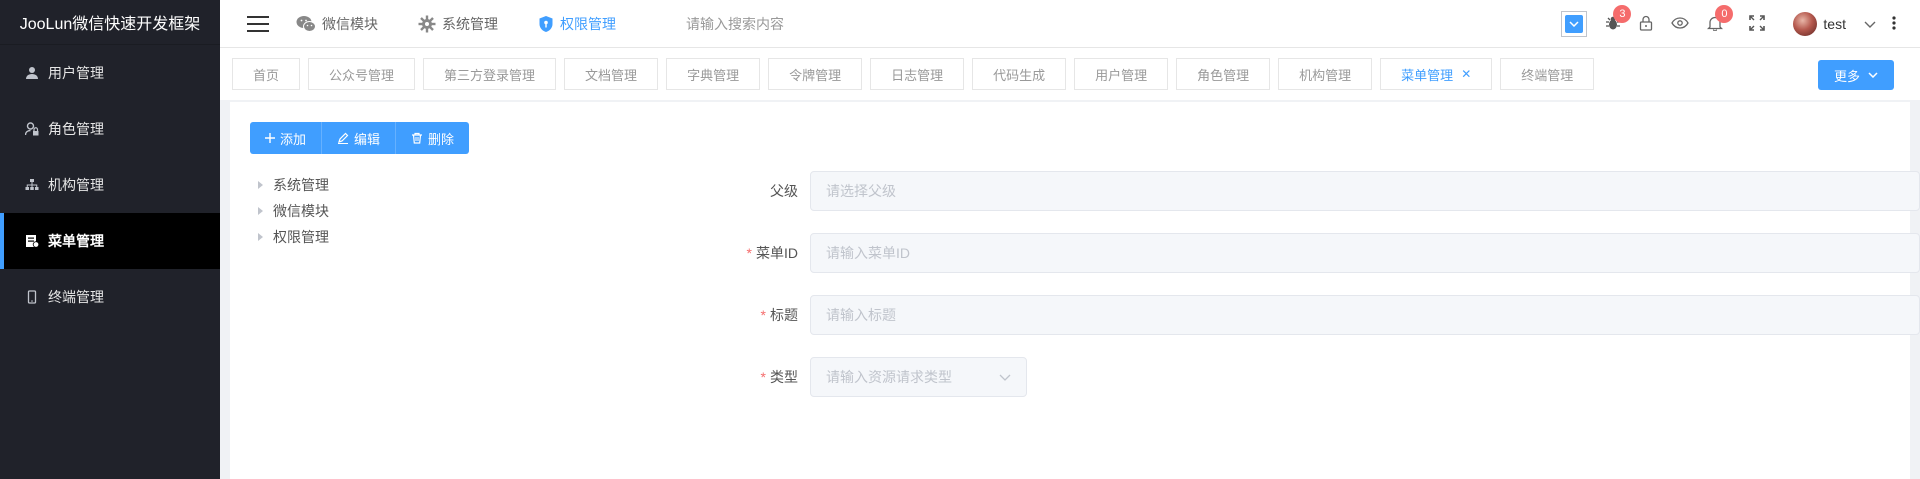  Describe the element at coordinates (1070, 24) in the screenshot. I see `top-header: 微信模块 系统管理 权限管理 3` at that location.